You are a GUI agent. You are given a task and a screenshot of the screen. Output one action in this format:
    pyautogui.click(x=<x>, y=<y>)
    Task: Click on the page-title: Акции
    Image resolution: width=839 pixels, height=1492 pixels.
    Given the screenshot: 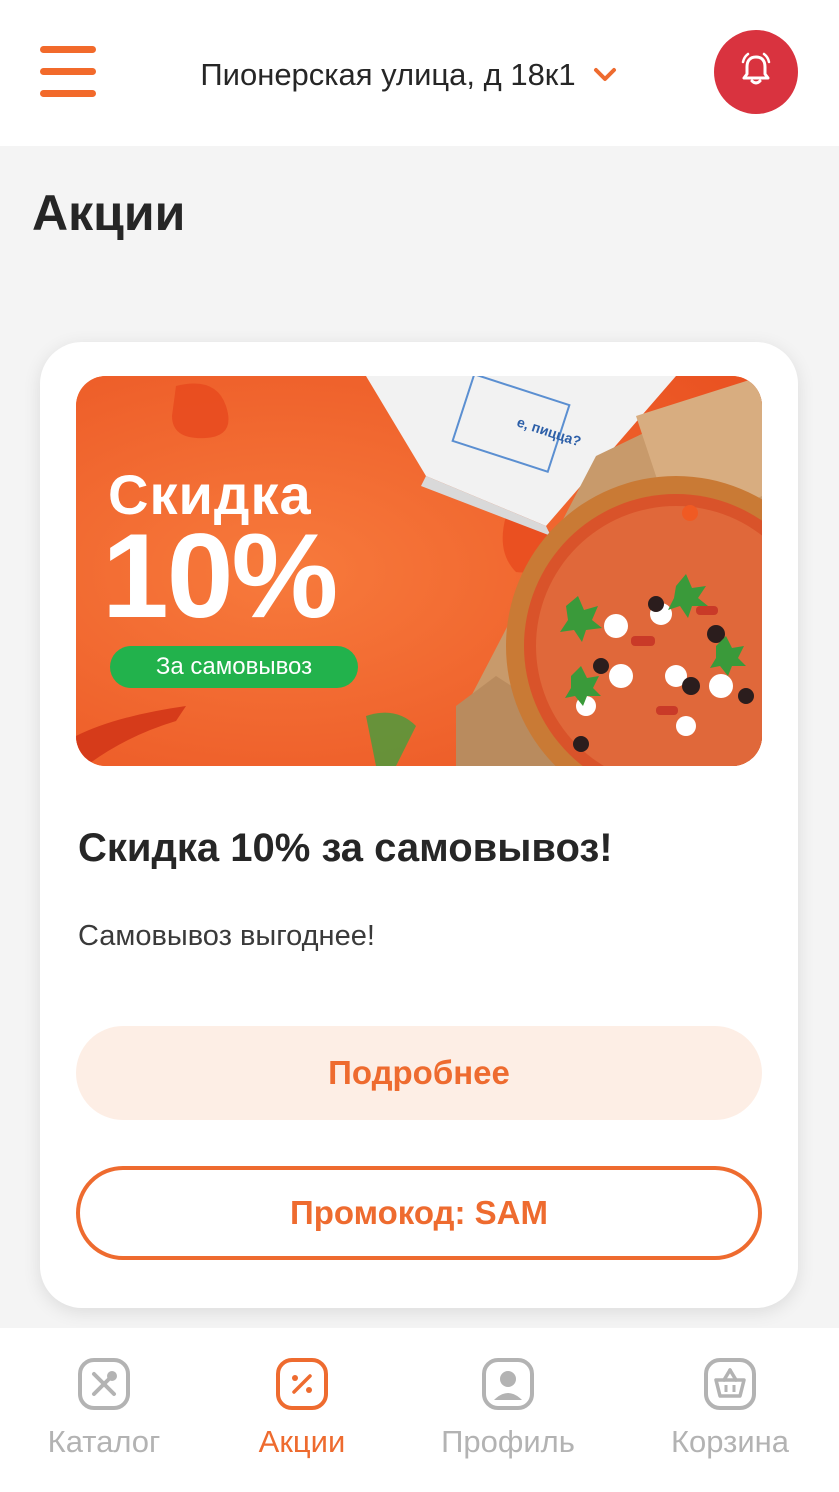 What is the action you would take?
    pyautogui.click(x=109, y=213)
    